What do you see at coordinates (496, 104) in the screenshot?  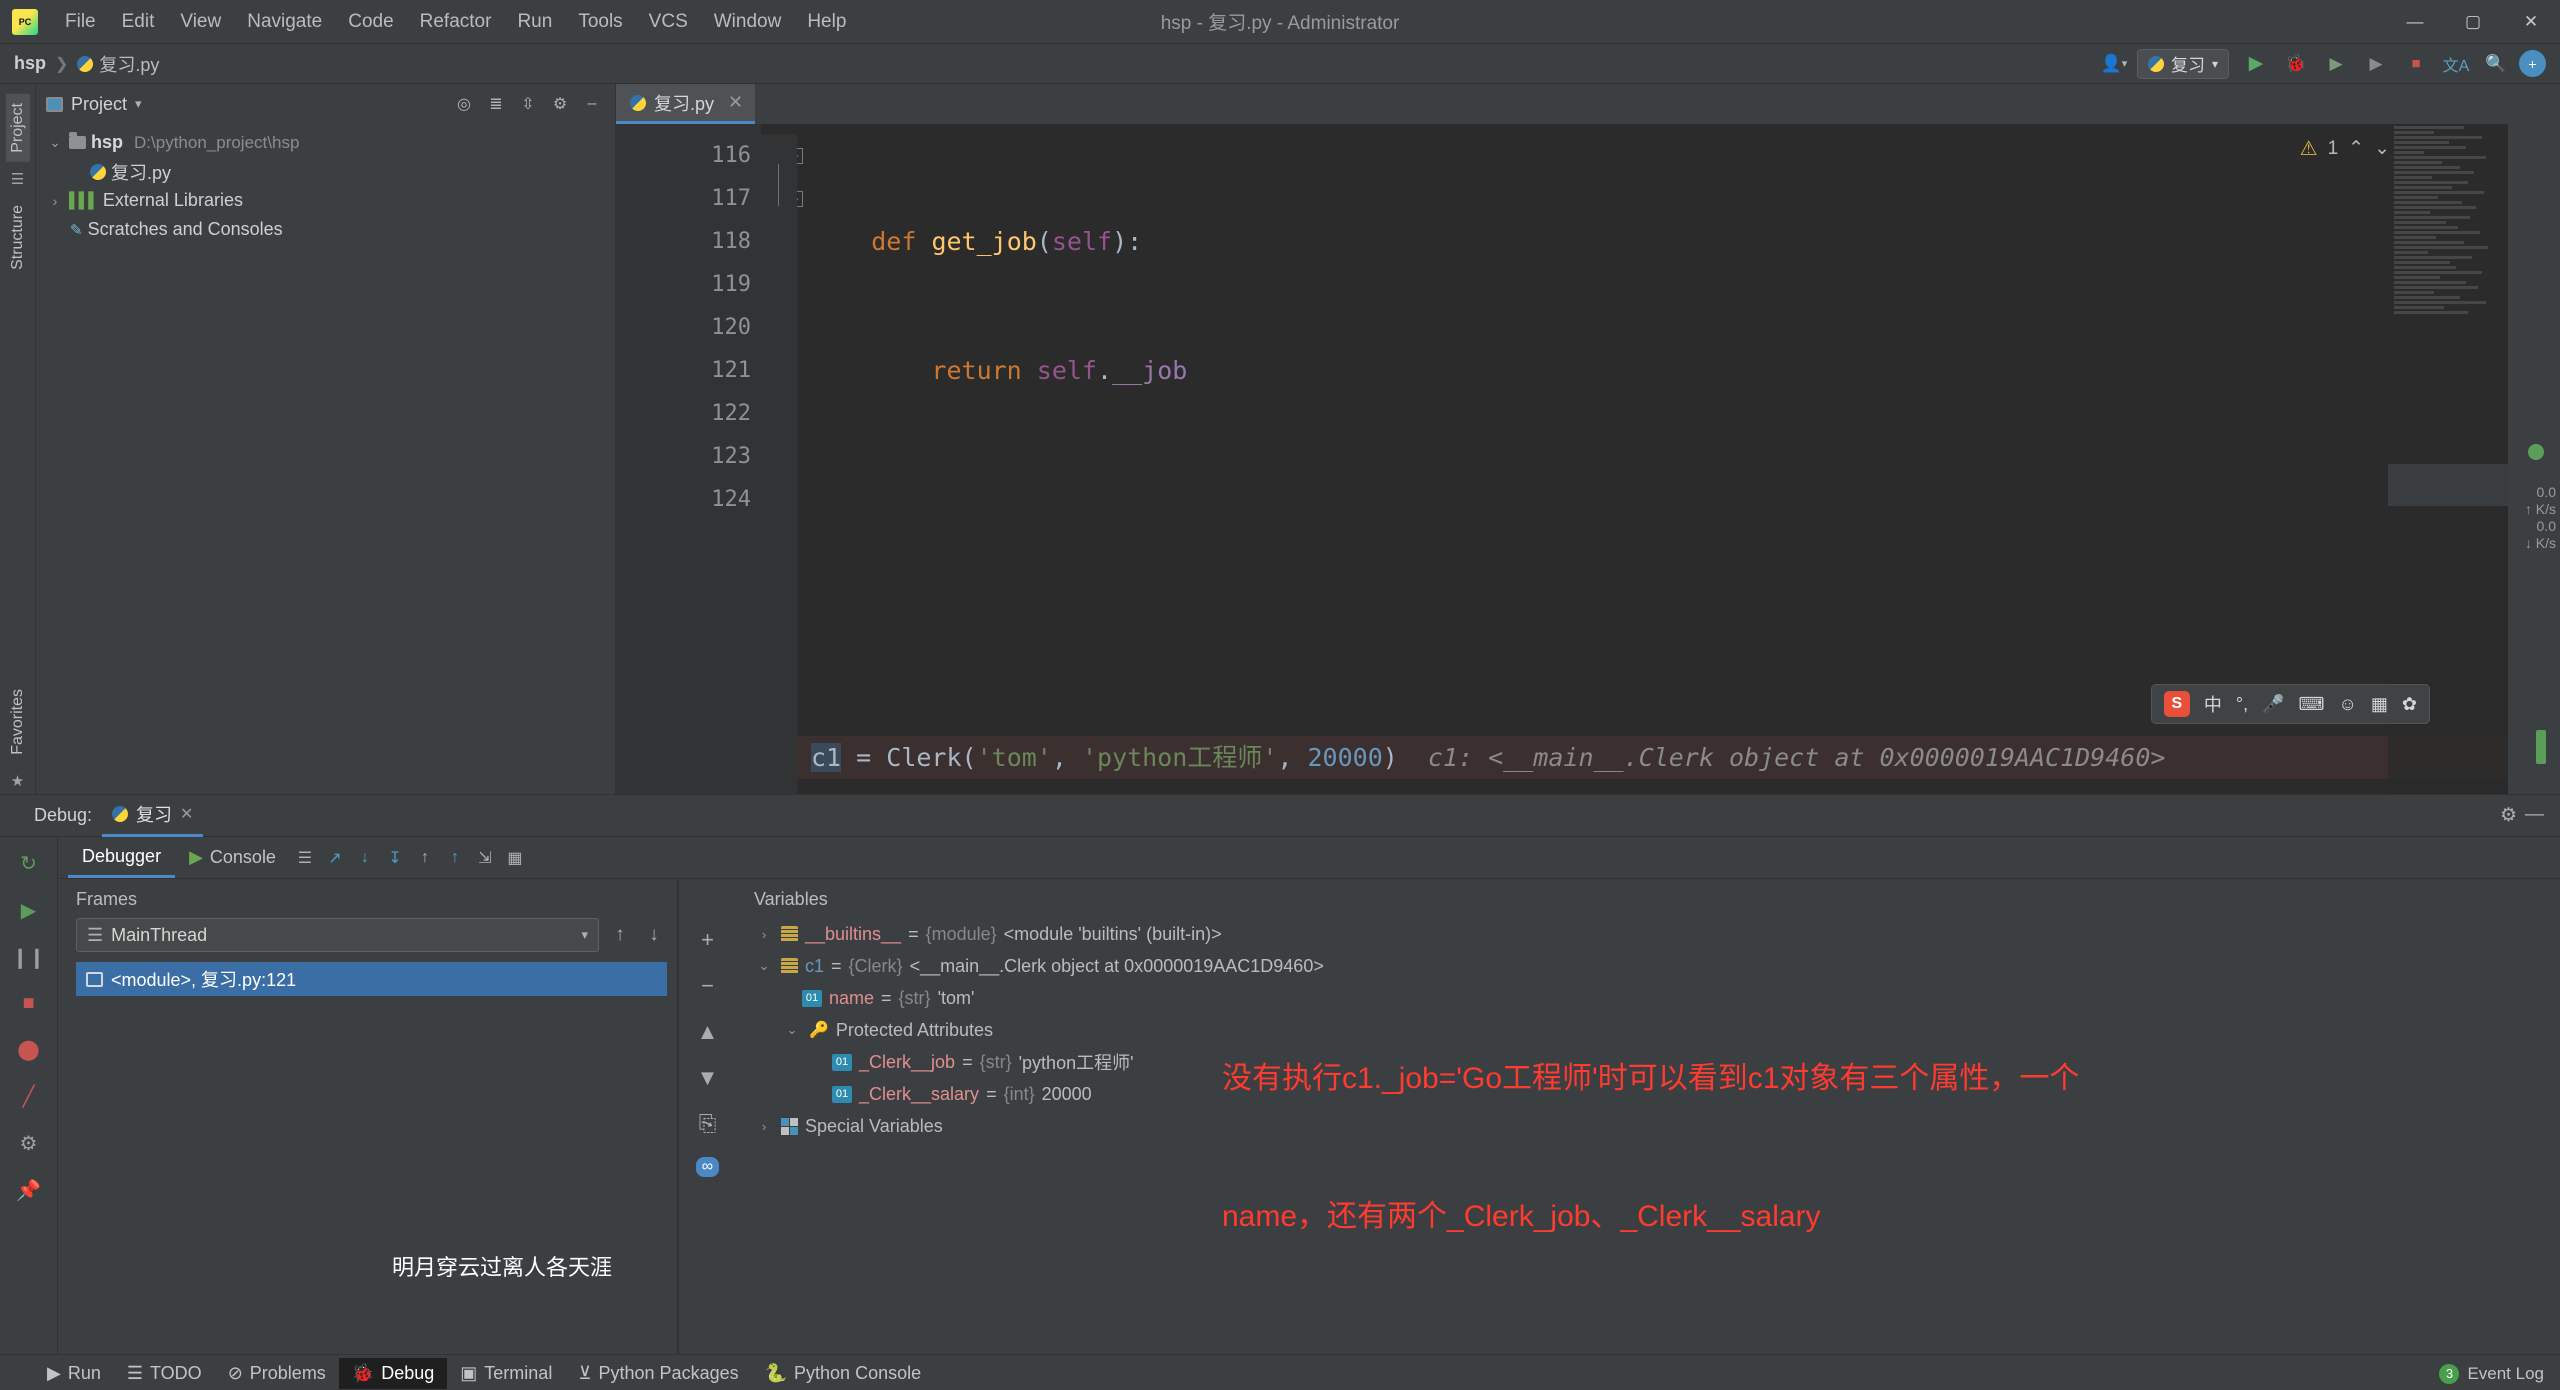 I see `expand-all-icon: ≣` at bounding box center [496, 104].